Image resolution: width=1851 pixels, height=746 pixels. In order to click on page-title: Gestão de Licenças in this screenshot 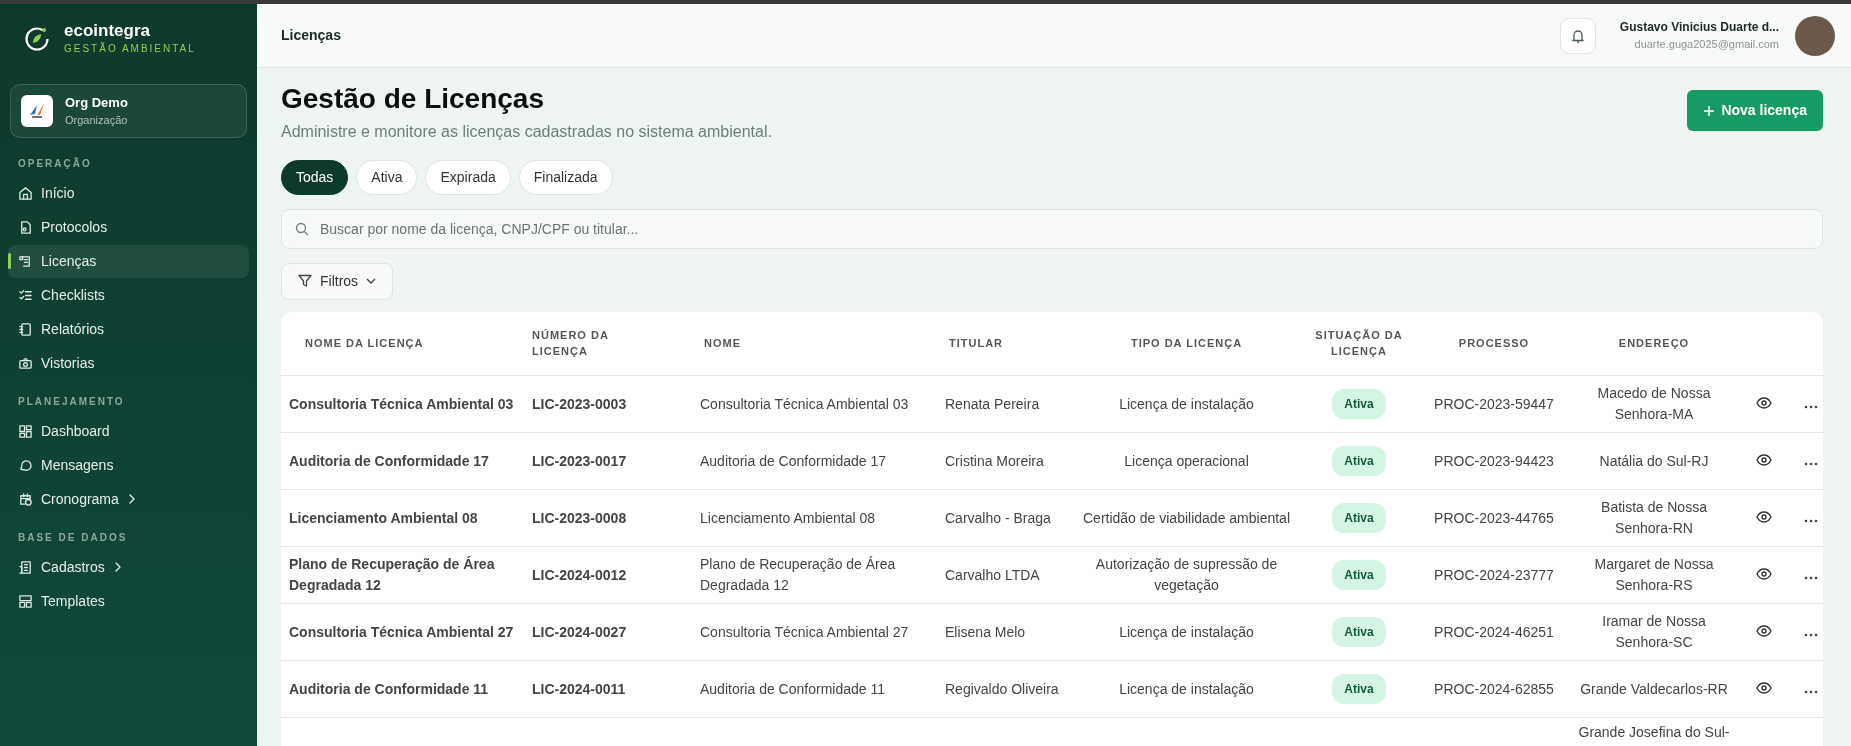, I will do `click(413, 99)`.